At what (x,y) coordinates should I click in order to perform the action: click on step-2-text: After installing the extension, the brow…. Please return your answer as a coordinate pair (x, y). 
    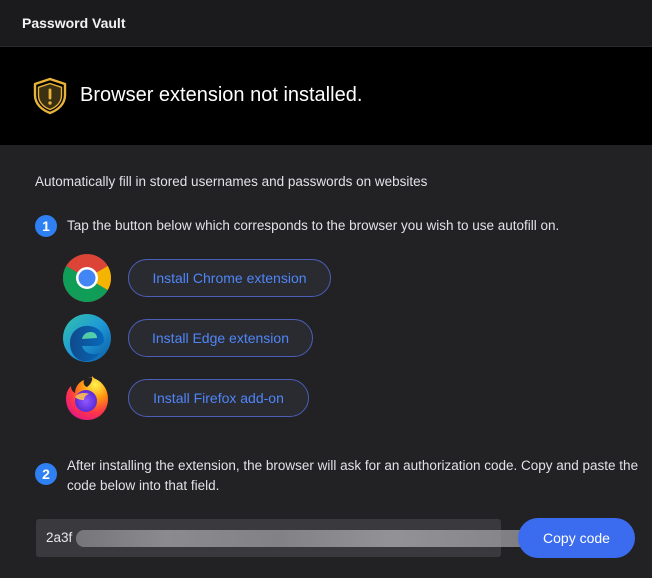
    Looking at the image, I should click on (353, 475).